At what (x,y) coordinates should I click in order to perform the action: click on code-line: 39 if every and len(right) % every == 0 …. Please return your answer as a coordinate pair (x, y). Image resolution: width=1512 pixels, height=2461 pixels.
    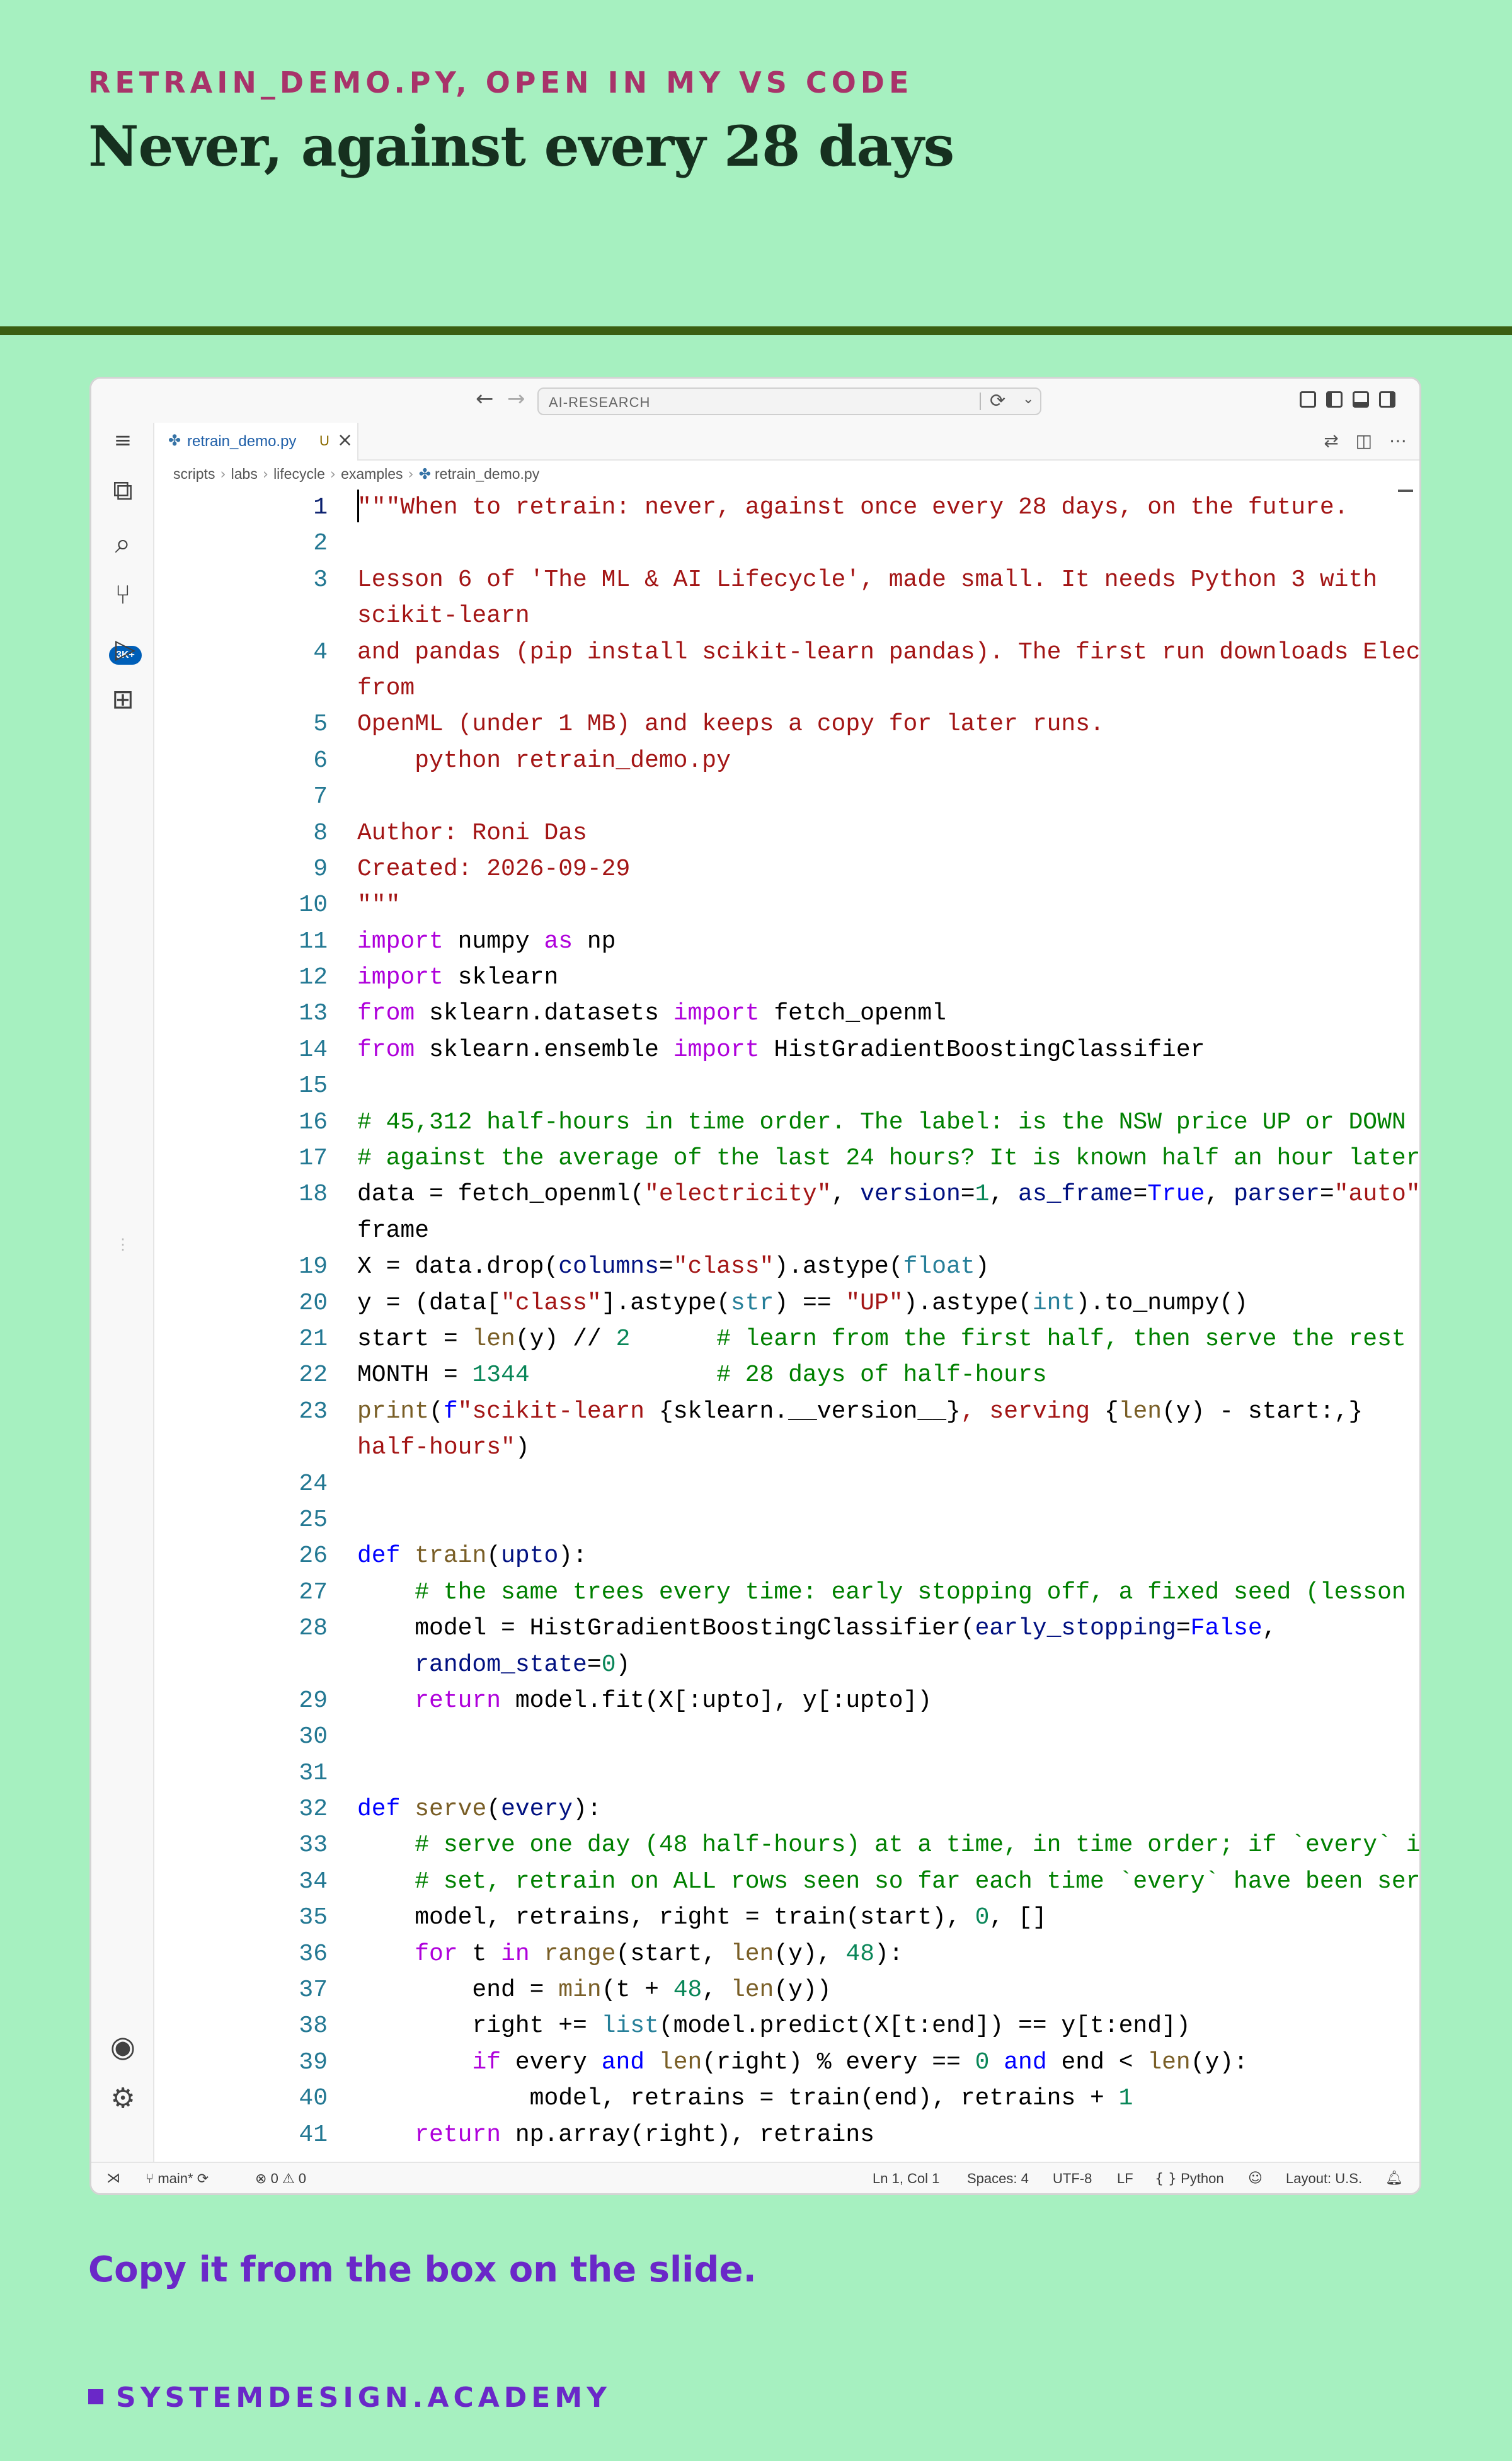
    Looking at the image, I should click on (786, 2062).